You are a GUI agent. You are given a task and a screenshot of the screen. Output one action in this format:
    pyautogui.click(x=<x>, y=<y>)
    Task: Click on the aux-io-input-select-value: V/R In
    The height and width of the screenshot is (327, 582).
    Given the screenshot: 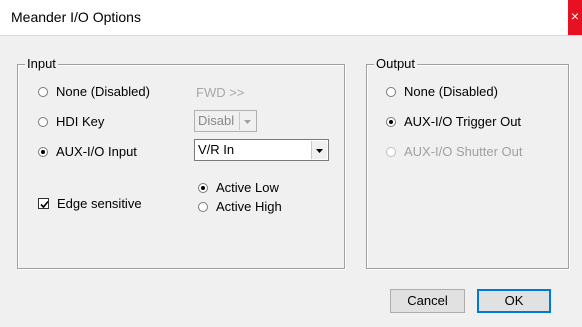 What is the action you would take?
    pyautogui.click(x=216, y=149)
    